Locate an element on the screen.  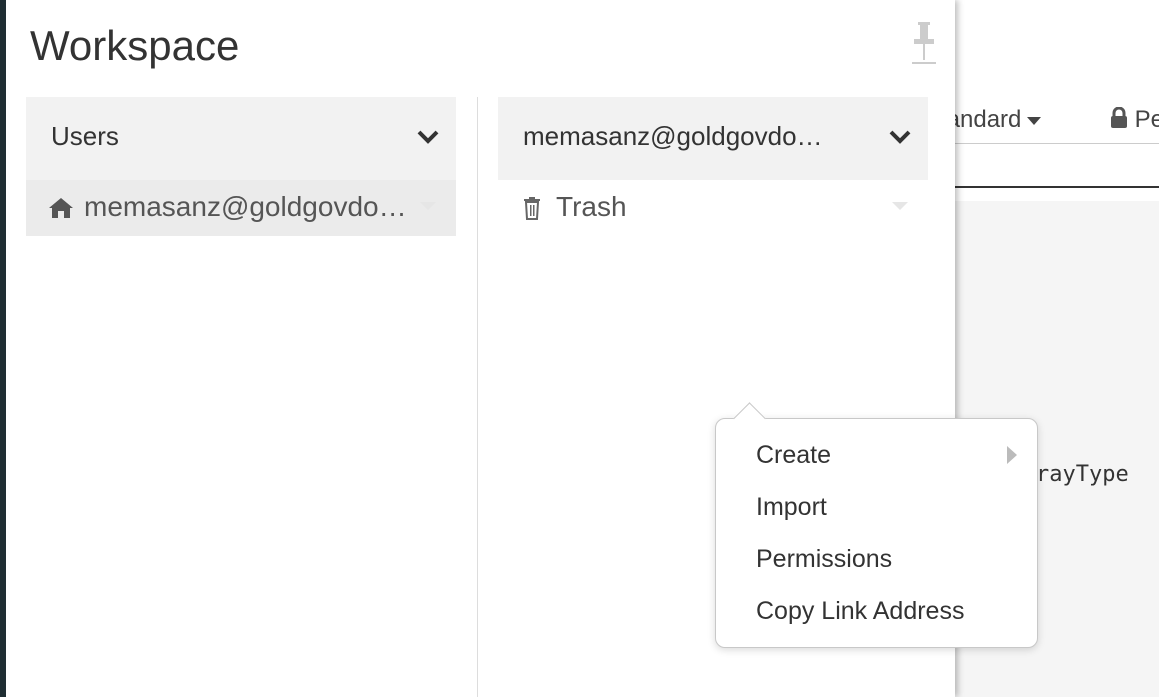
trash-icon is located at coordinates (532, 208).